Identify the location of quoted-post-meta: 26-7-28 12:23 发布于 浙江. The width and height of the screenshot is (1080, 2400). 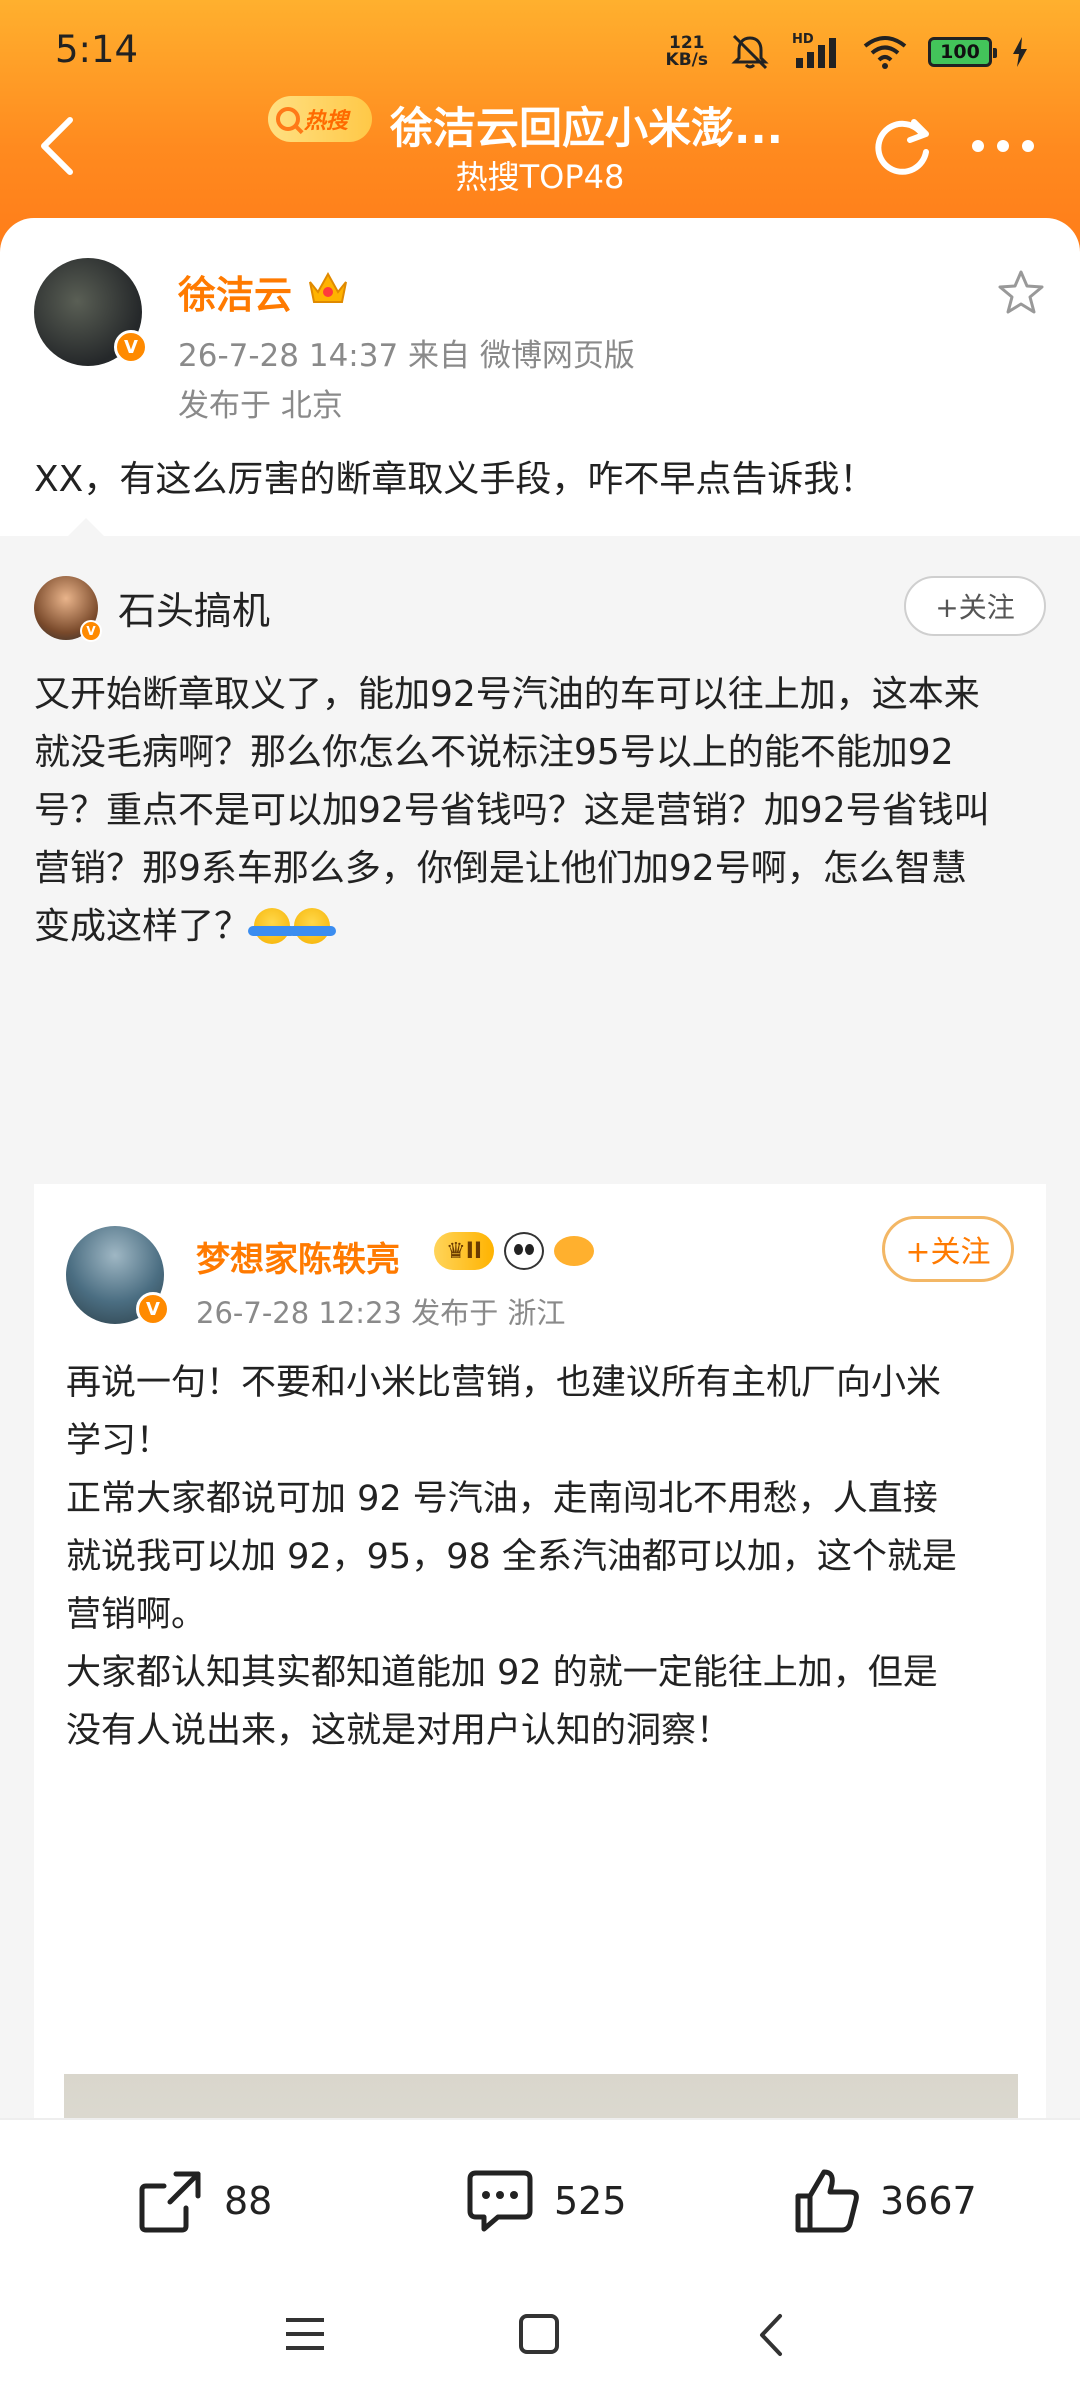
(381, 1313).